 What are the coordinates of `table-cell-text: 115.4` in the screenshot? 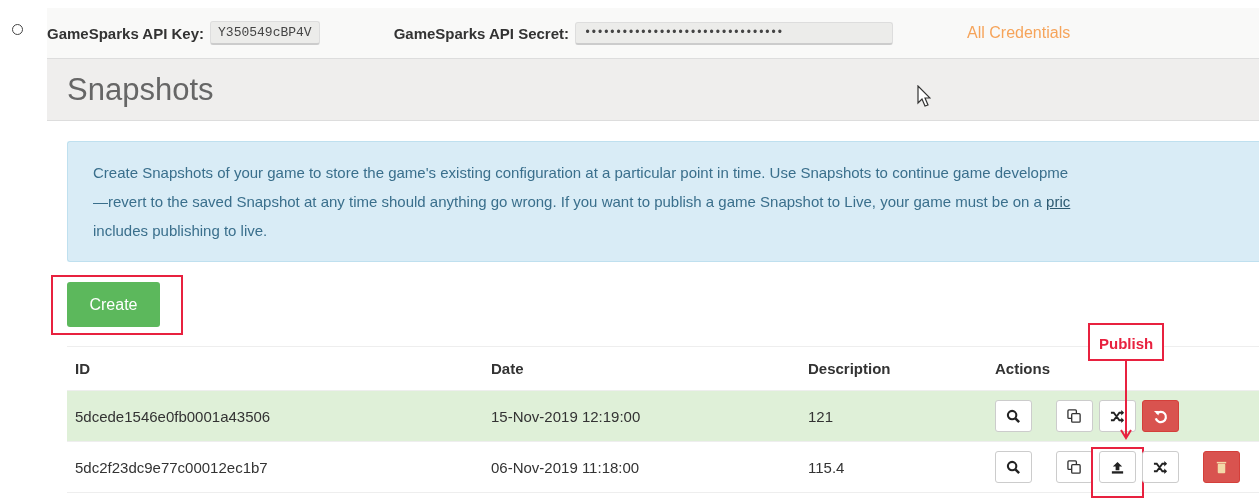 It's located at (826, 467).